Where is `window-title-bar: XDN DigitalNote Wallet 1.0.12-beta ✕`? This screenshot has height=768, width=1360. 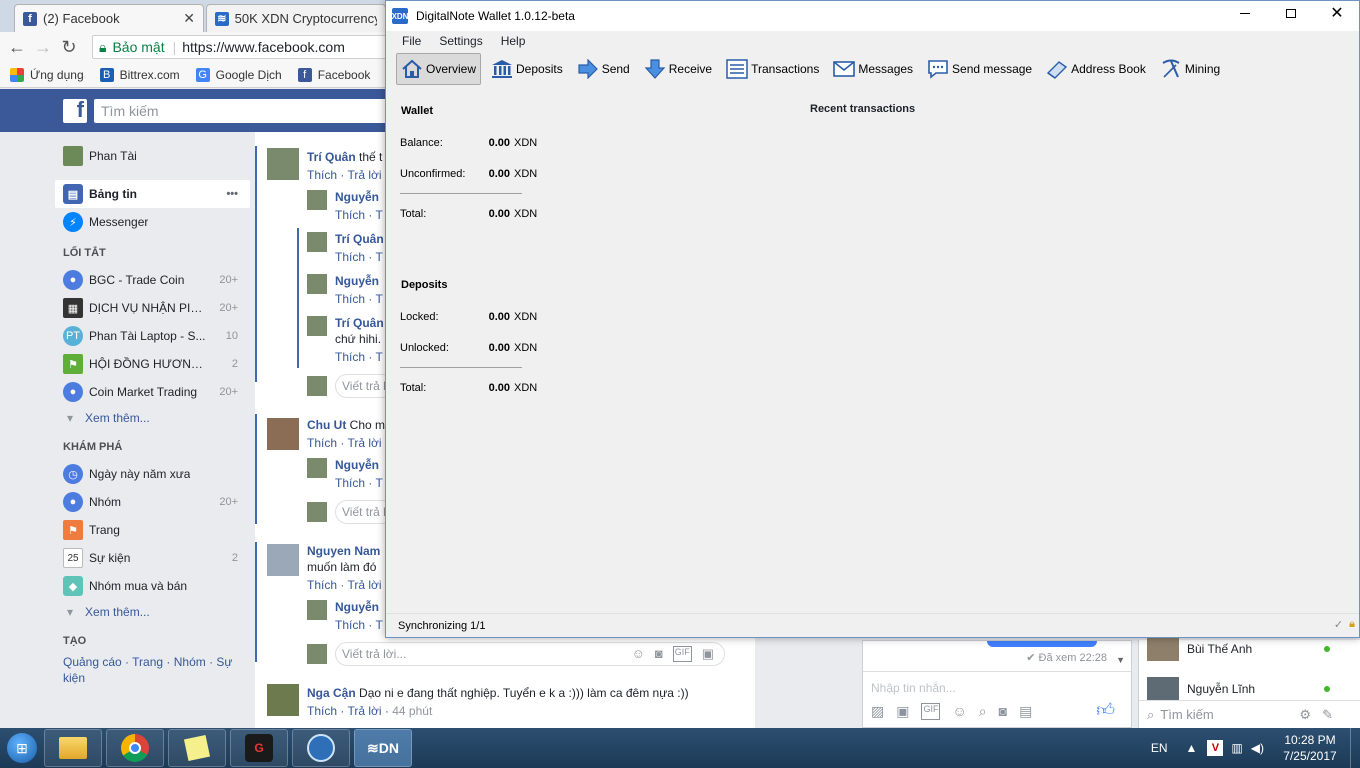 window-title-bar: XDN DigitalNote Wallet 1.0.12-beta ✕ is located at coordinates (872, 16).